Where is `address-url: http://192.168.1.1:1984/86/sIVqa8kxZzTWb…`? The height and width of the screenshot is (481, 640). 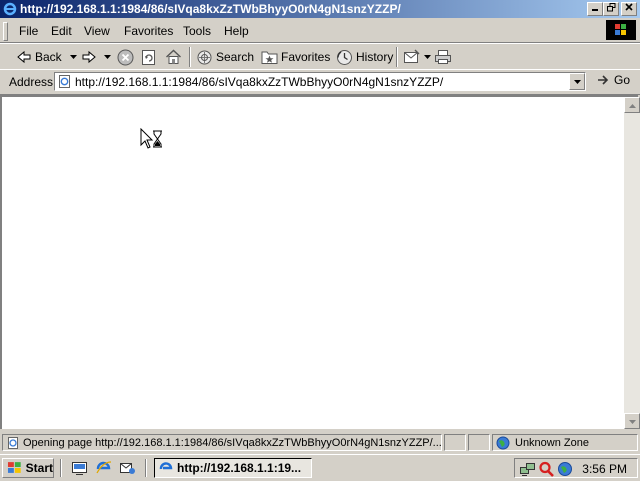
address-url: http://192.168.1.1:1984/86/sIVqa8kxZzTWb… is located at coordinates (259, 82).